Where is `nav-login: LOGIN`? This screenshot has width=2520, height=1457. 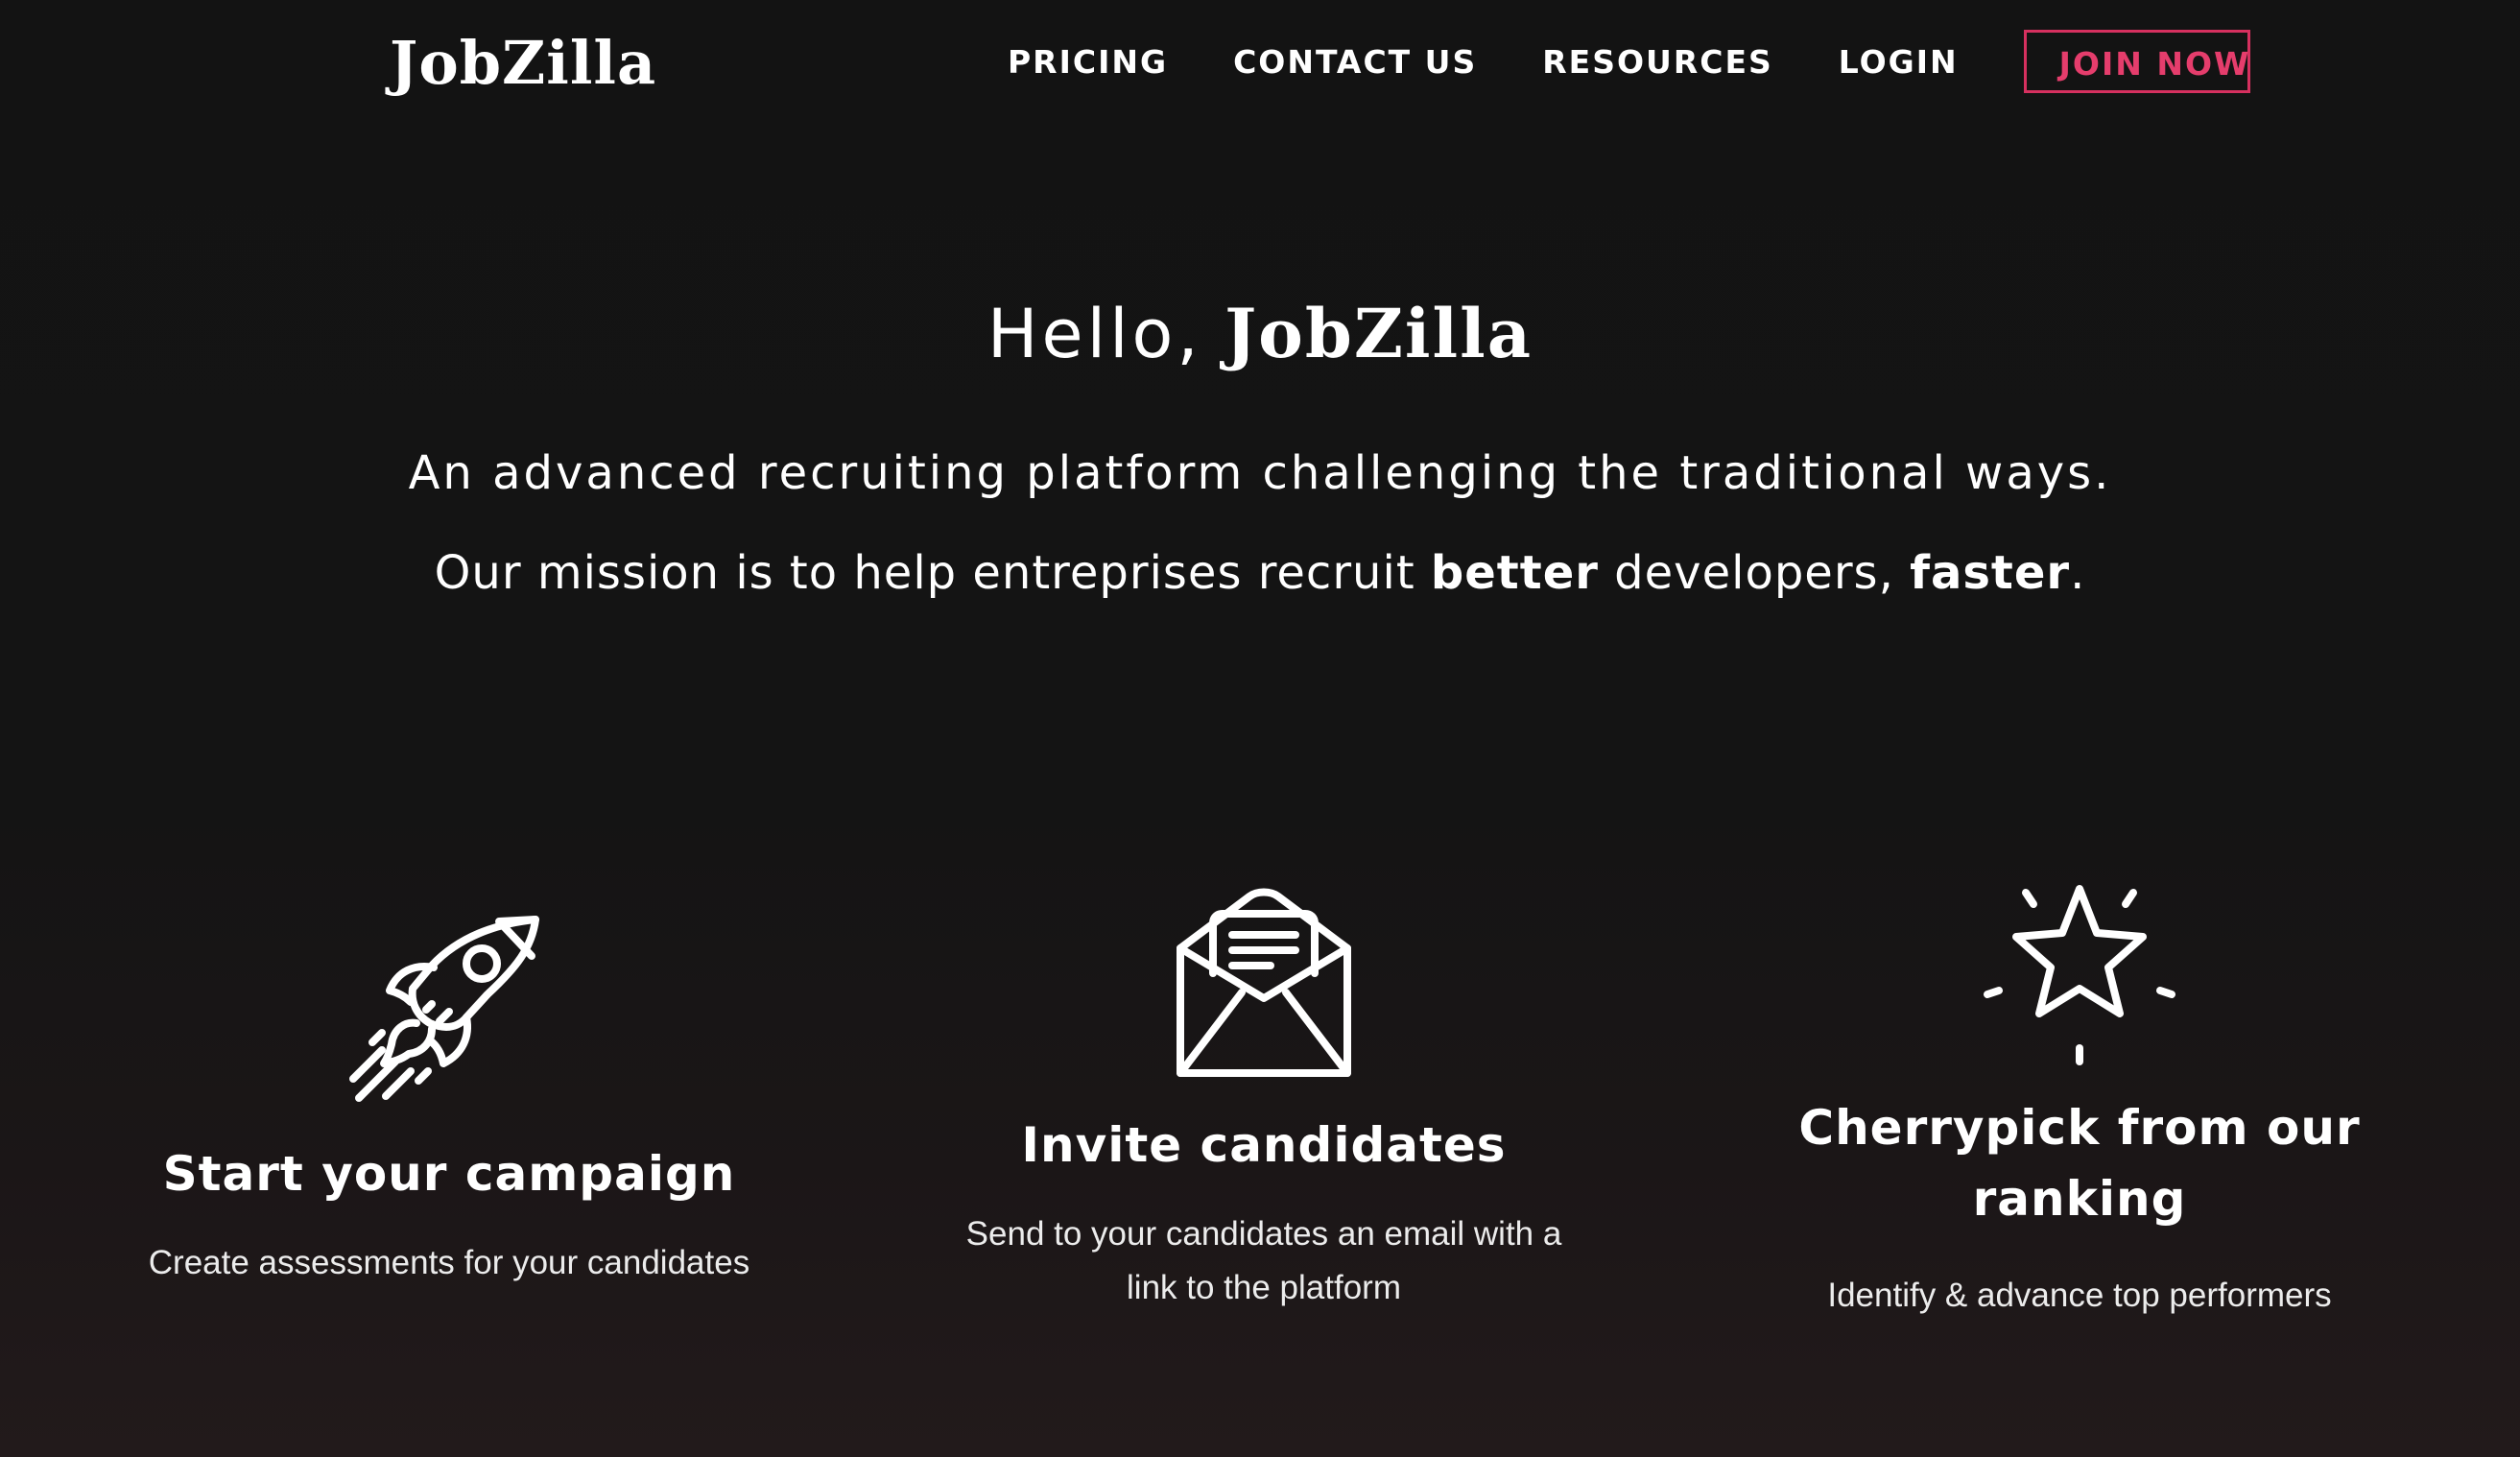
nav-login: LOGIN is located at coordinates (1899, 62).